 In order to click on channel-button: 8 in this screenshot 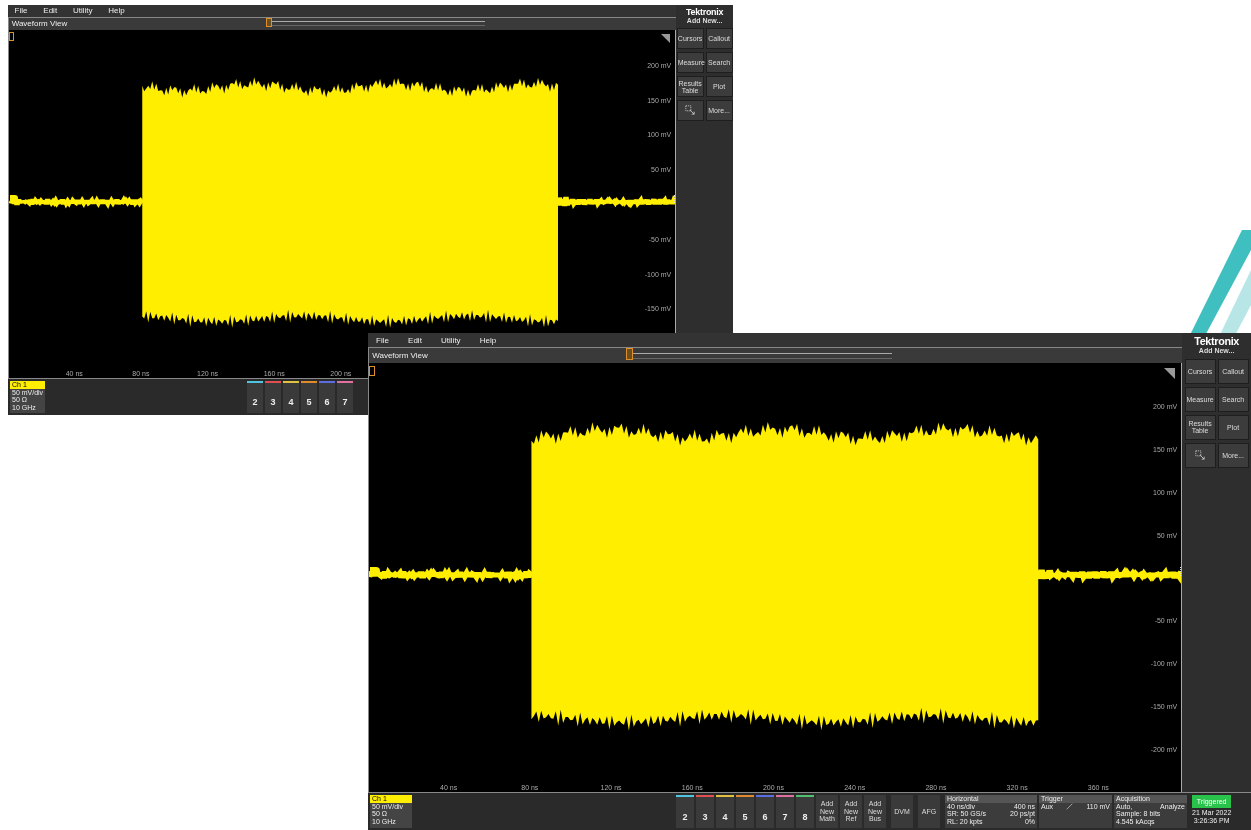, I will do `click(805, 811)`.